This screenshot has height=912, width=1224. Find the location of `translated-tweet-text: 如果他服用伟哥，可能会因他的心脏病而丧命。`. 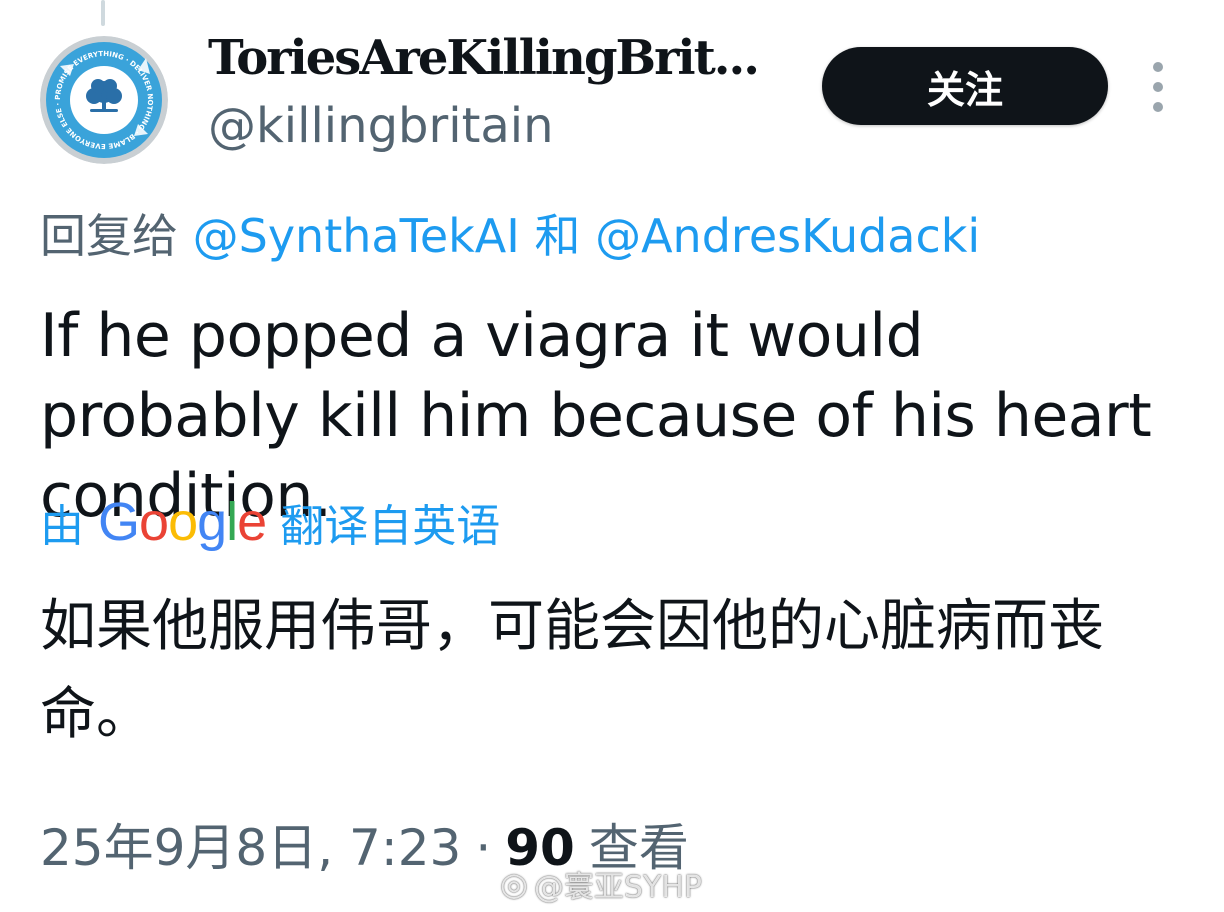

translated-tweet-text: 如果他服用伟哥，可能会因他的心脏病而丧命。 is located at coordinates (572, 670).